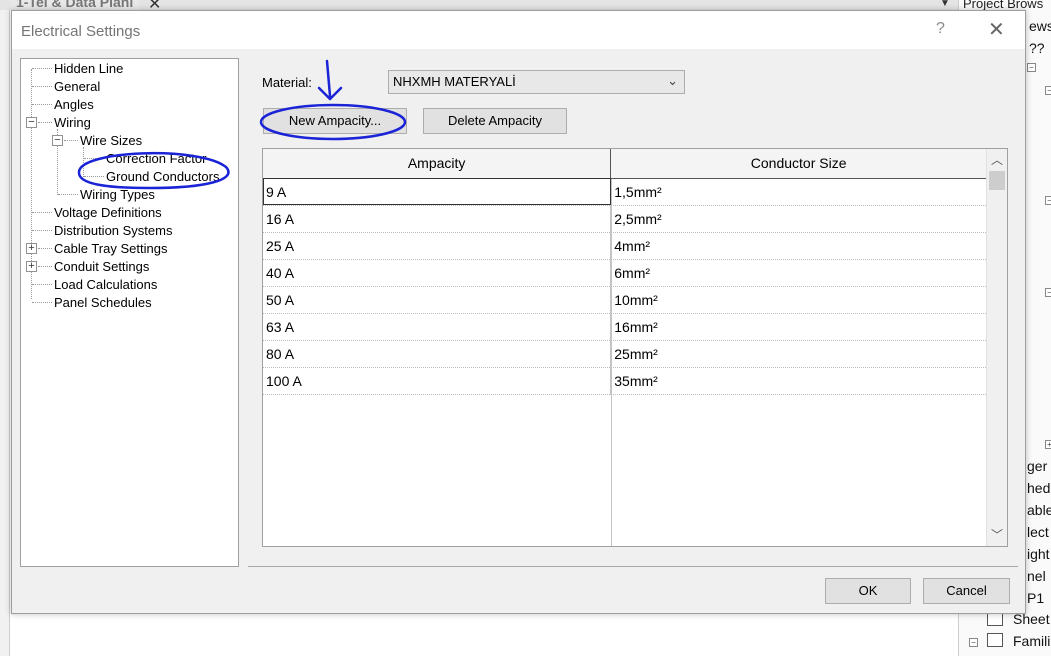  I want to click on ampacity-cell: 16 A, so click(437, 219).